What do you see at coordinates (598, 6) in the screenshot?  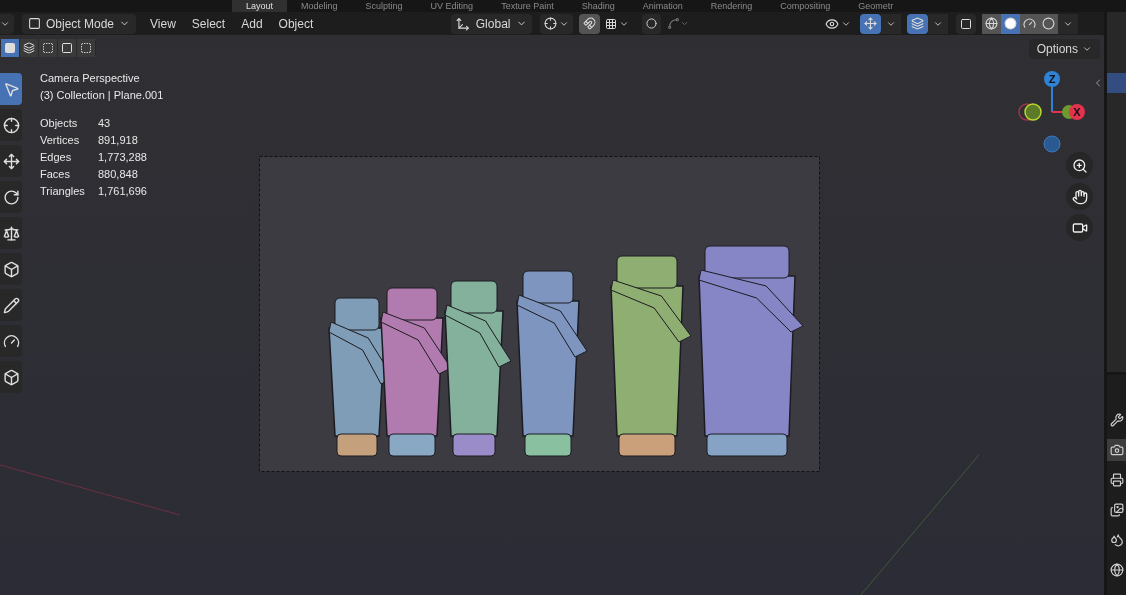 I see `workspace-tab: Shading` at bounding box center [598, 6].